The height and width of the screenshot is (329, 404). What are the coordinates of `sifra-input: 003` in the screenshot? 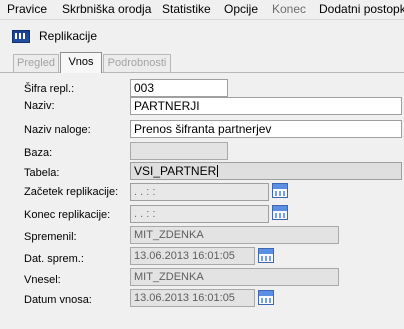 It's located at (179, 88).